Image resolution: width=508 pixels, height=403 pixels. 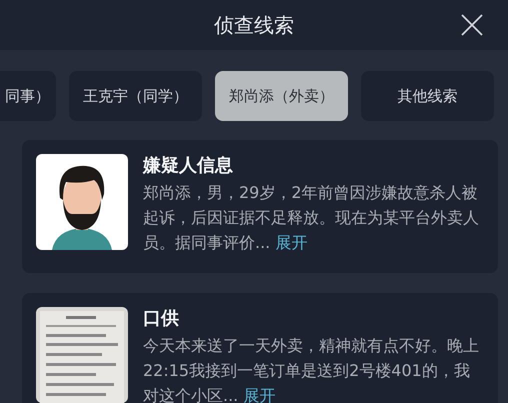 I want to click on window-title: 侦查线索, so click(x=254, y=25).